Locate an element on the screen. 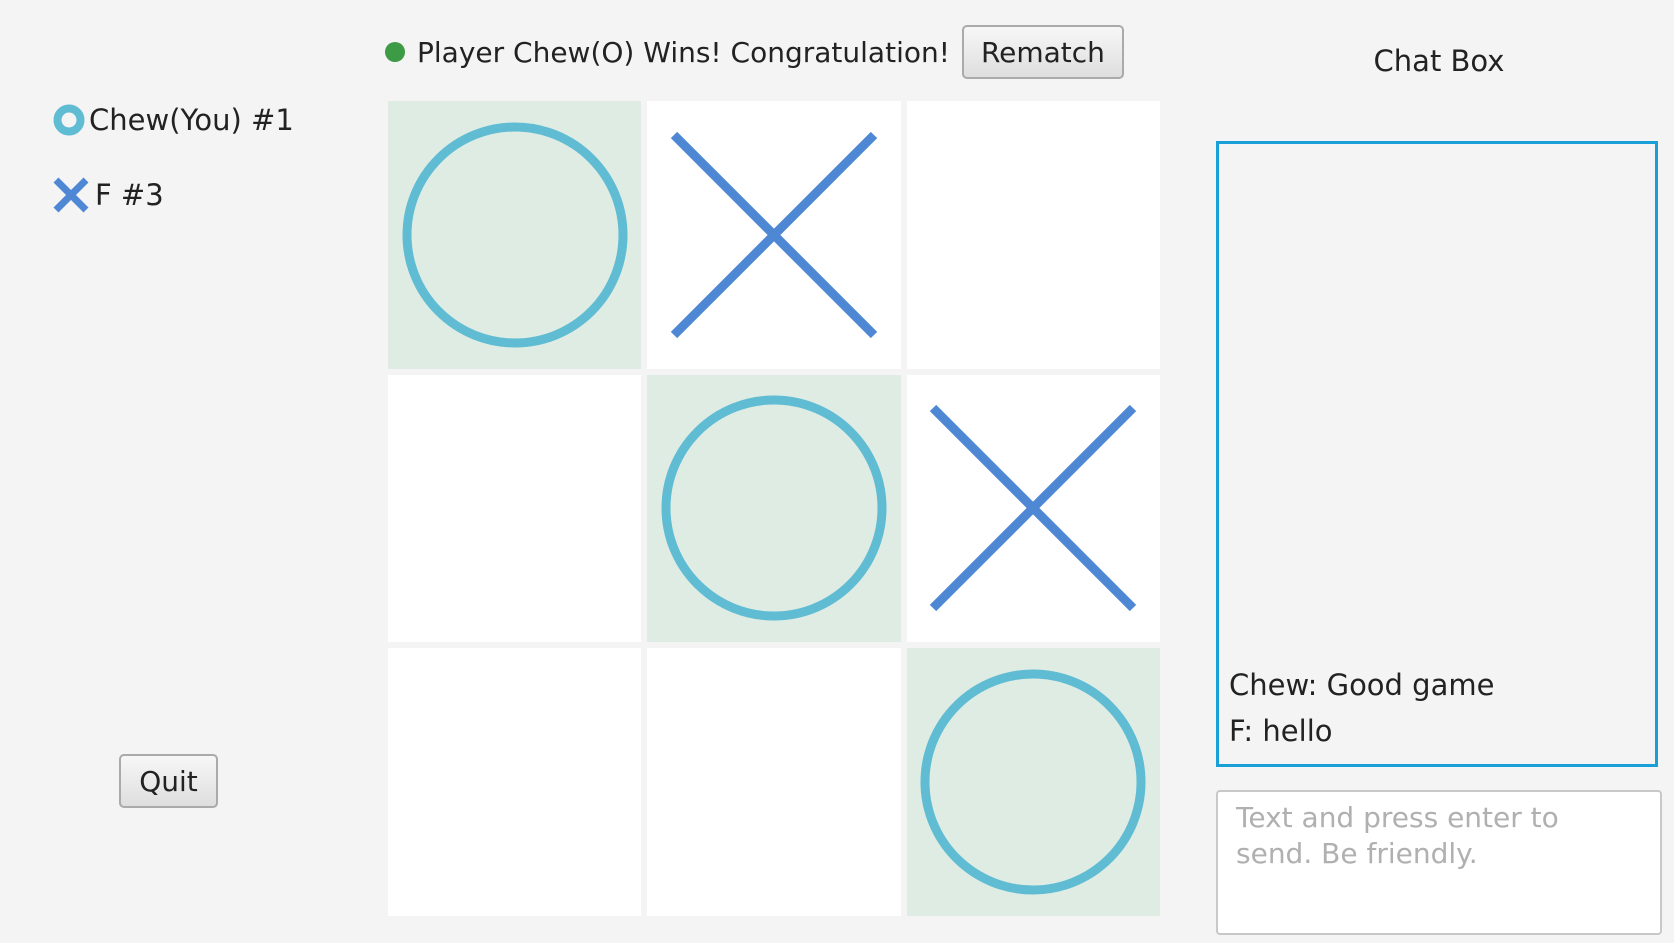  player-item-f: F #3 is located at coordinates (173, 195).